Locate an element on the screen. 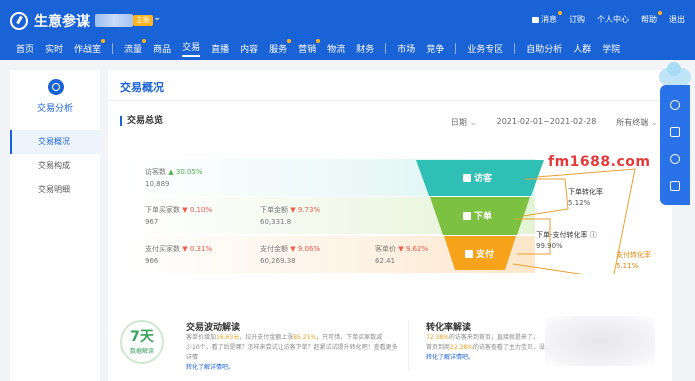 The height and width of the screenshot is (381, 695). metric-order-buyers: 下单买家数 ▼ 0.10% 967 is located at coordinates (179, 216).